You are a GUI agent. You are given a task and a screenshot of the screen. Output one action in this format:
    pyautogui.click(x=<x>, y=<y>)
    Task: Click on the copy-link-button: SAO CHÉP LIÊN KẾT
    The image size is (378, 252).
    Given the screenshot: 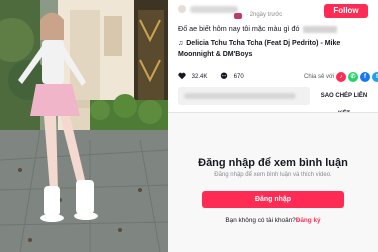 What is the action you would take?
    pyautogui.click(x=344, y=102)
    